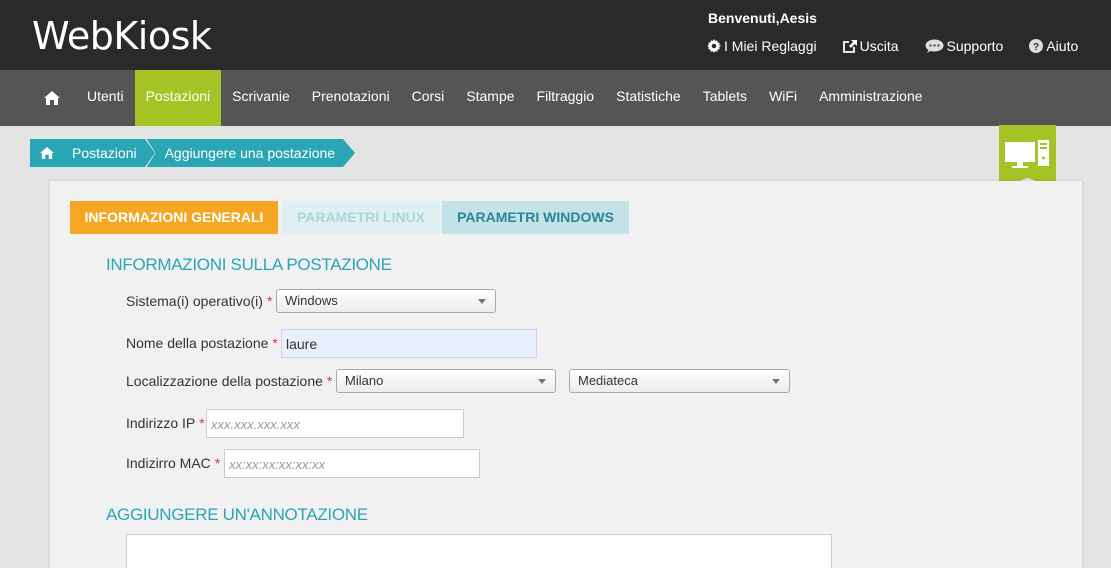 The width and height of the screenshot is (1111, 568). I want to click on location-label-wrap: Localizzazione della postazione *, so click(229, 381).